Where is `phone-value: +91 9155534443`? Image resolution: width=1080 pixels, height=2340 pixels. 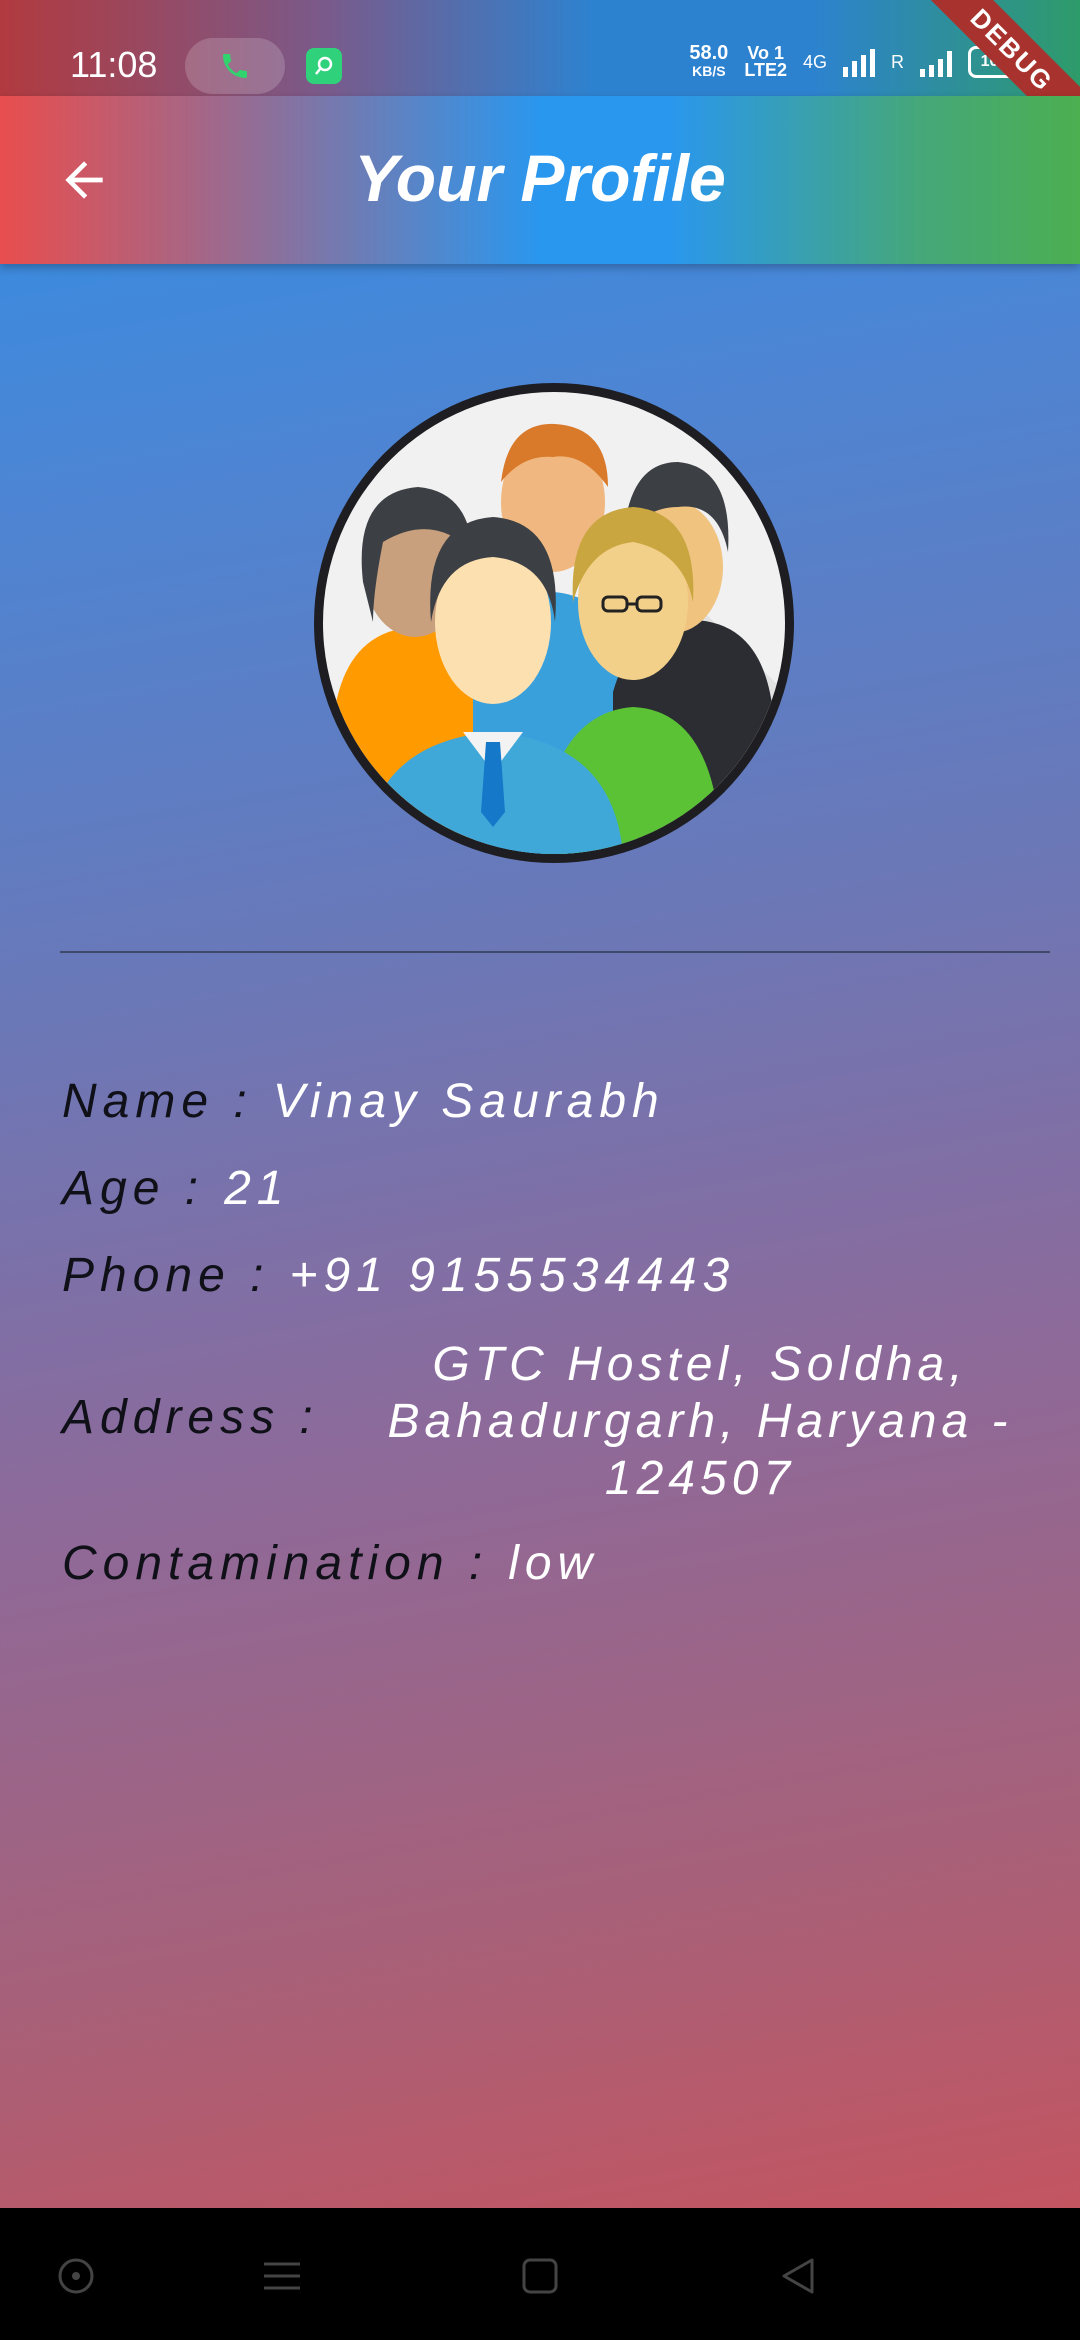
phone-value: +91 9155534443 is located at coordinates (512, 1275).